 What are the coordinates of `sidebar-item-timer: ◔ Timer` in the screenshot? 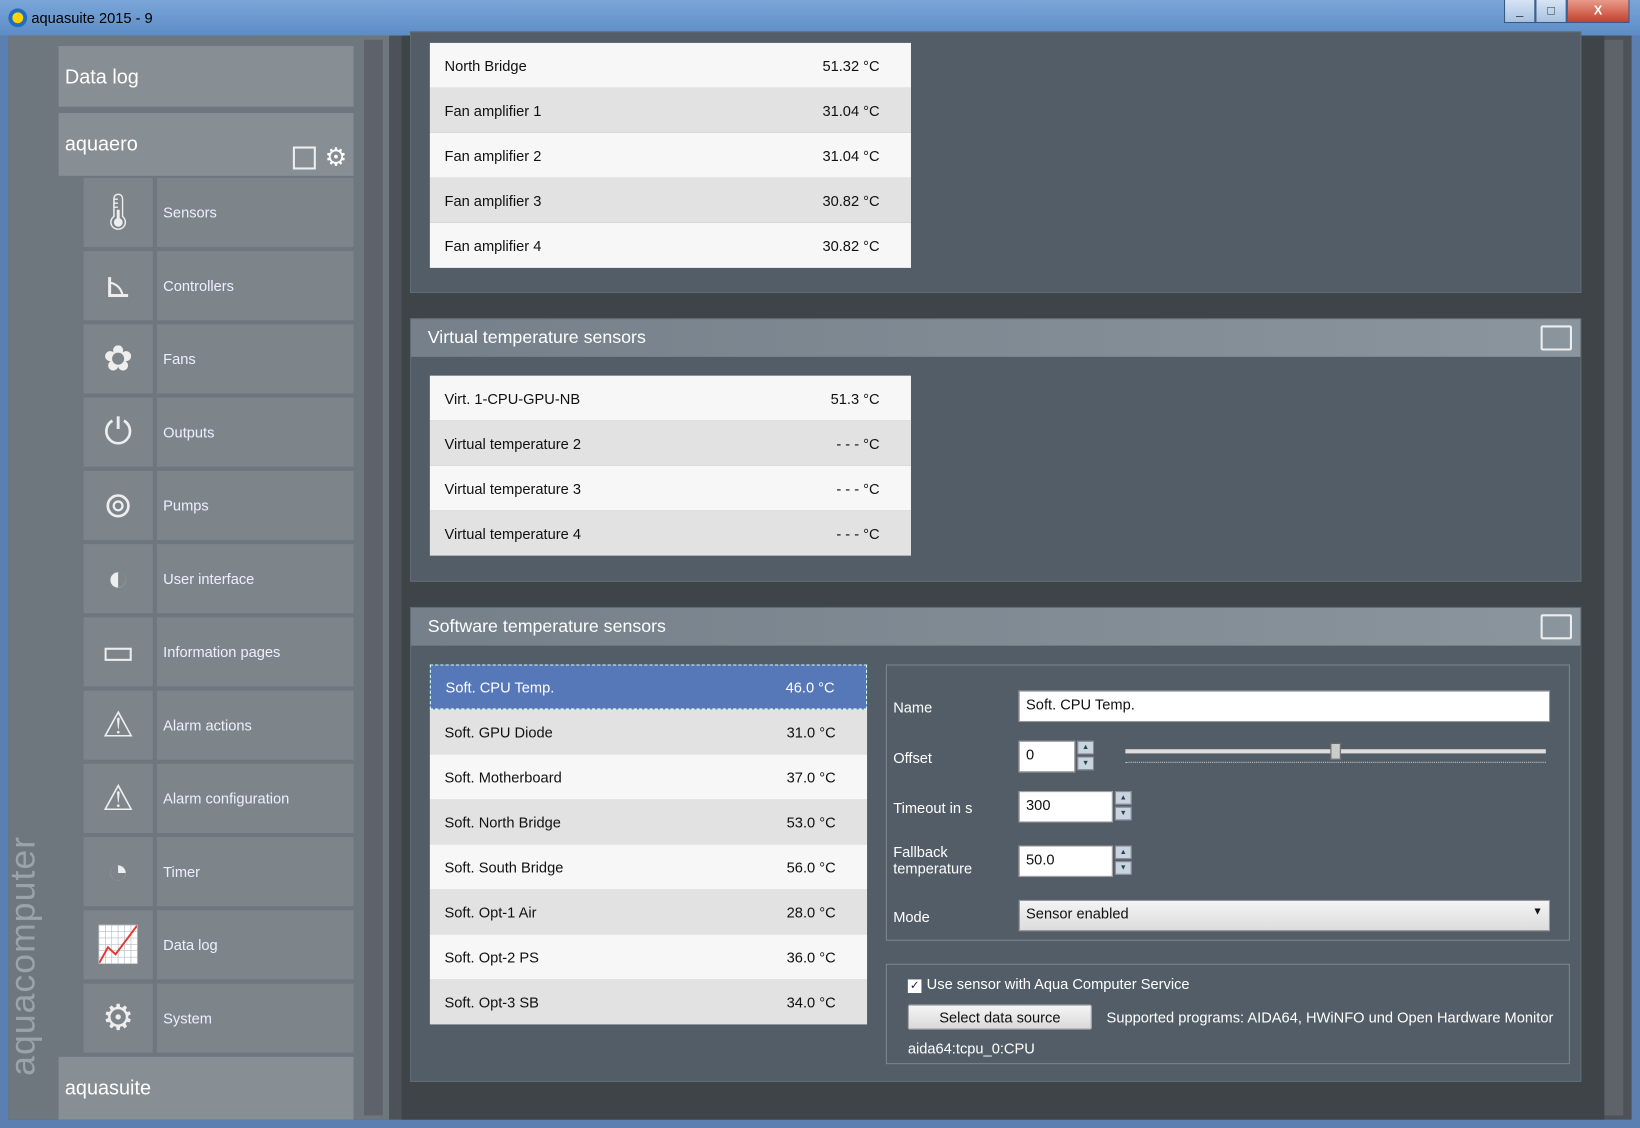 It's located at (218, 872).